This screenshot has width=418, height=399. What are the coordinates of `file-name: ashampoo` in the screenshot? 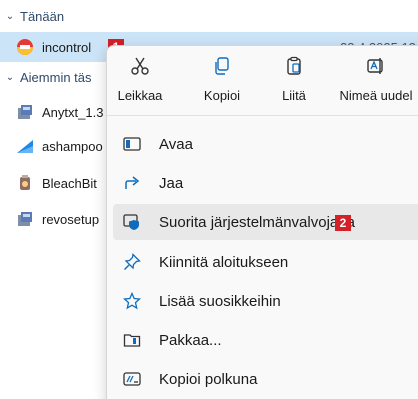 It's located at (72, 146).